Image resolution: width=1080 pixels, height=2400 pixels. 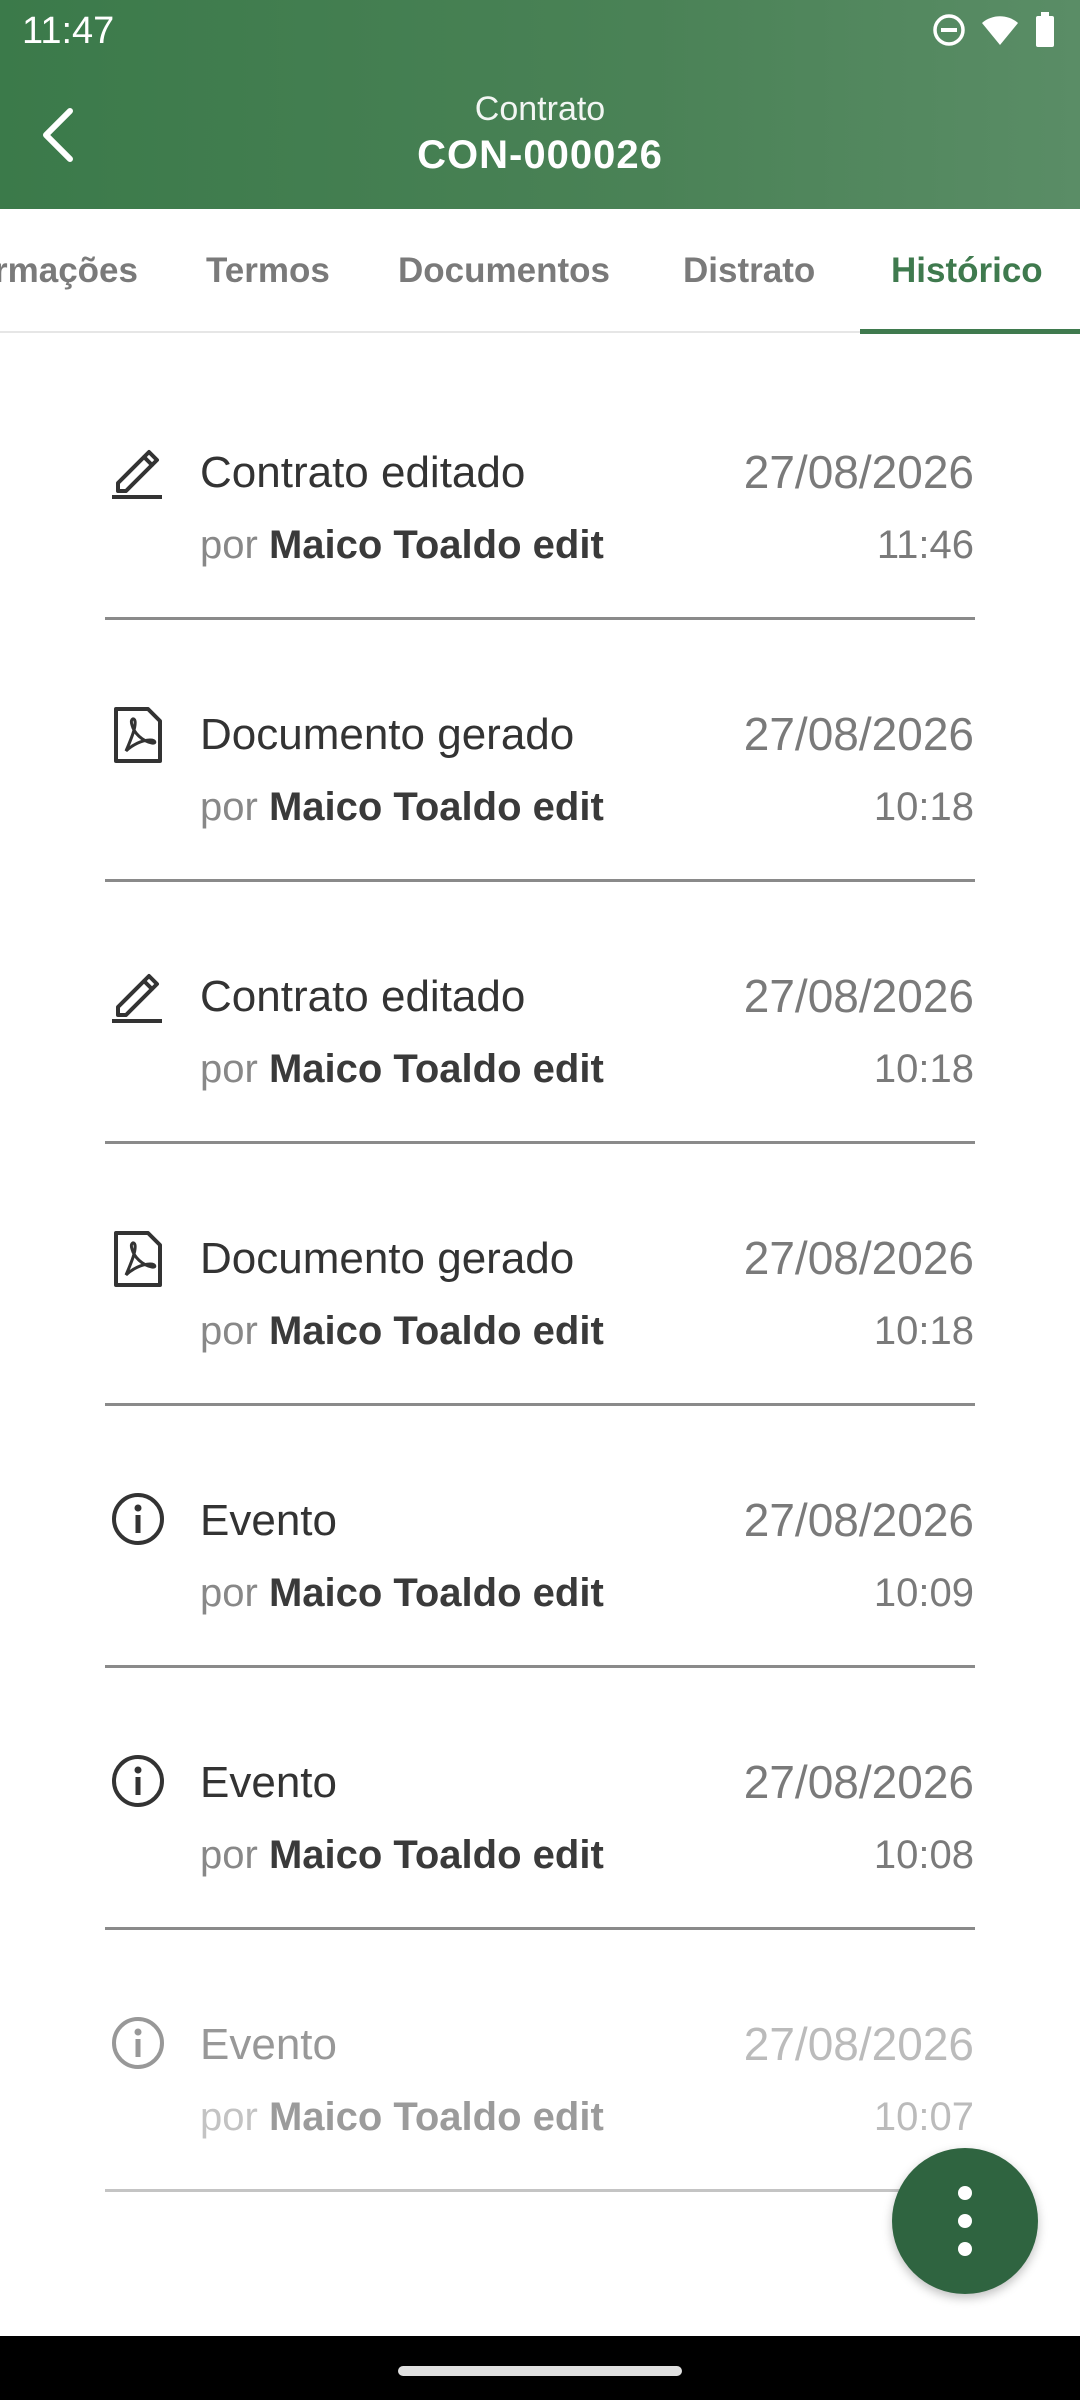 I want to click on divider, so click(x=540, y=2190).